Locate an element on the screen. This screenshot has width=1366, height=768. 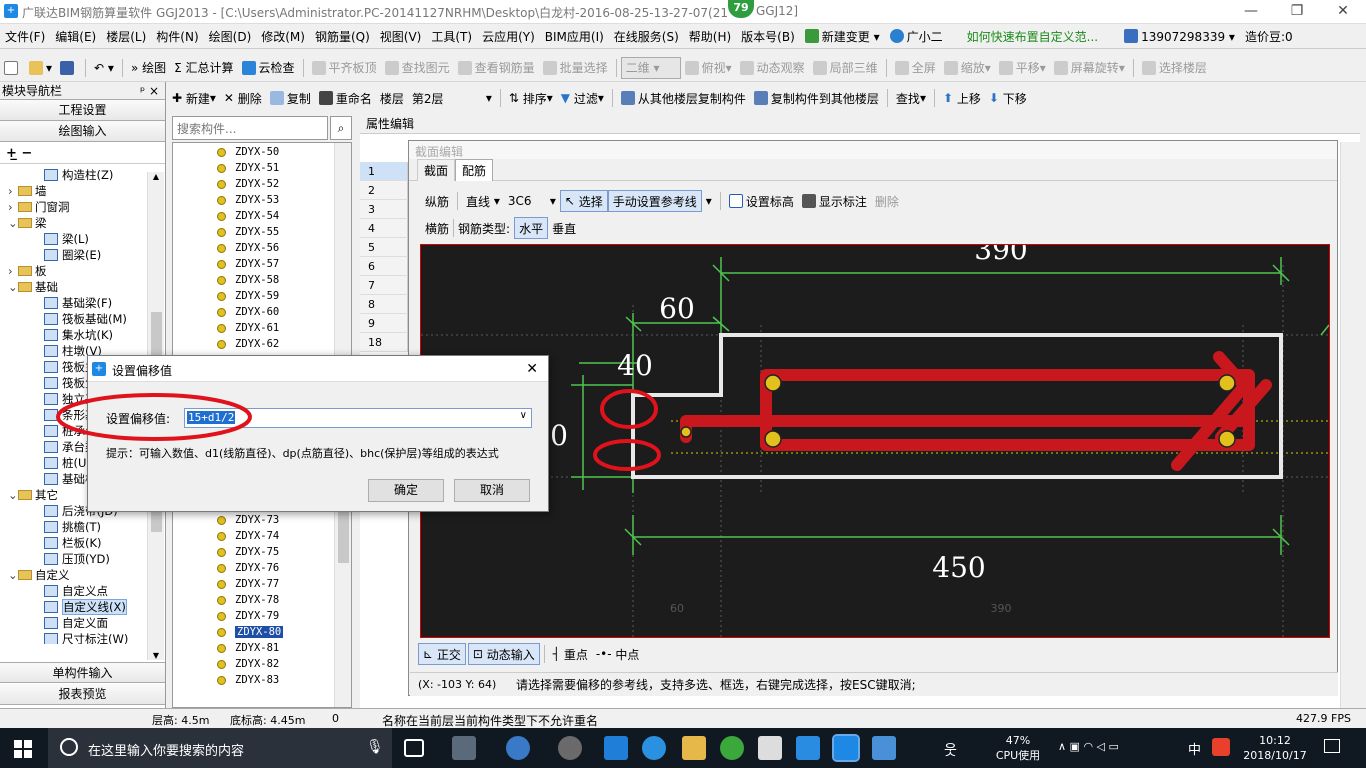
manual-reference-button: 手动设置参考线 is located at coordinates (654, 201).